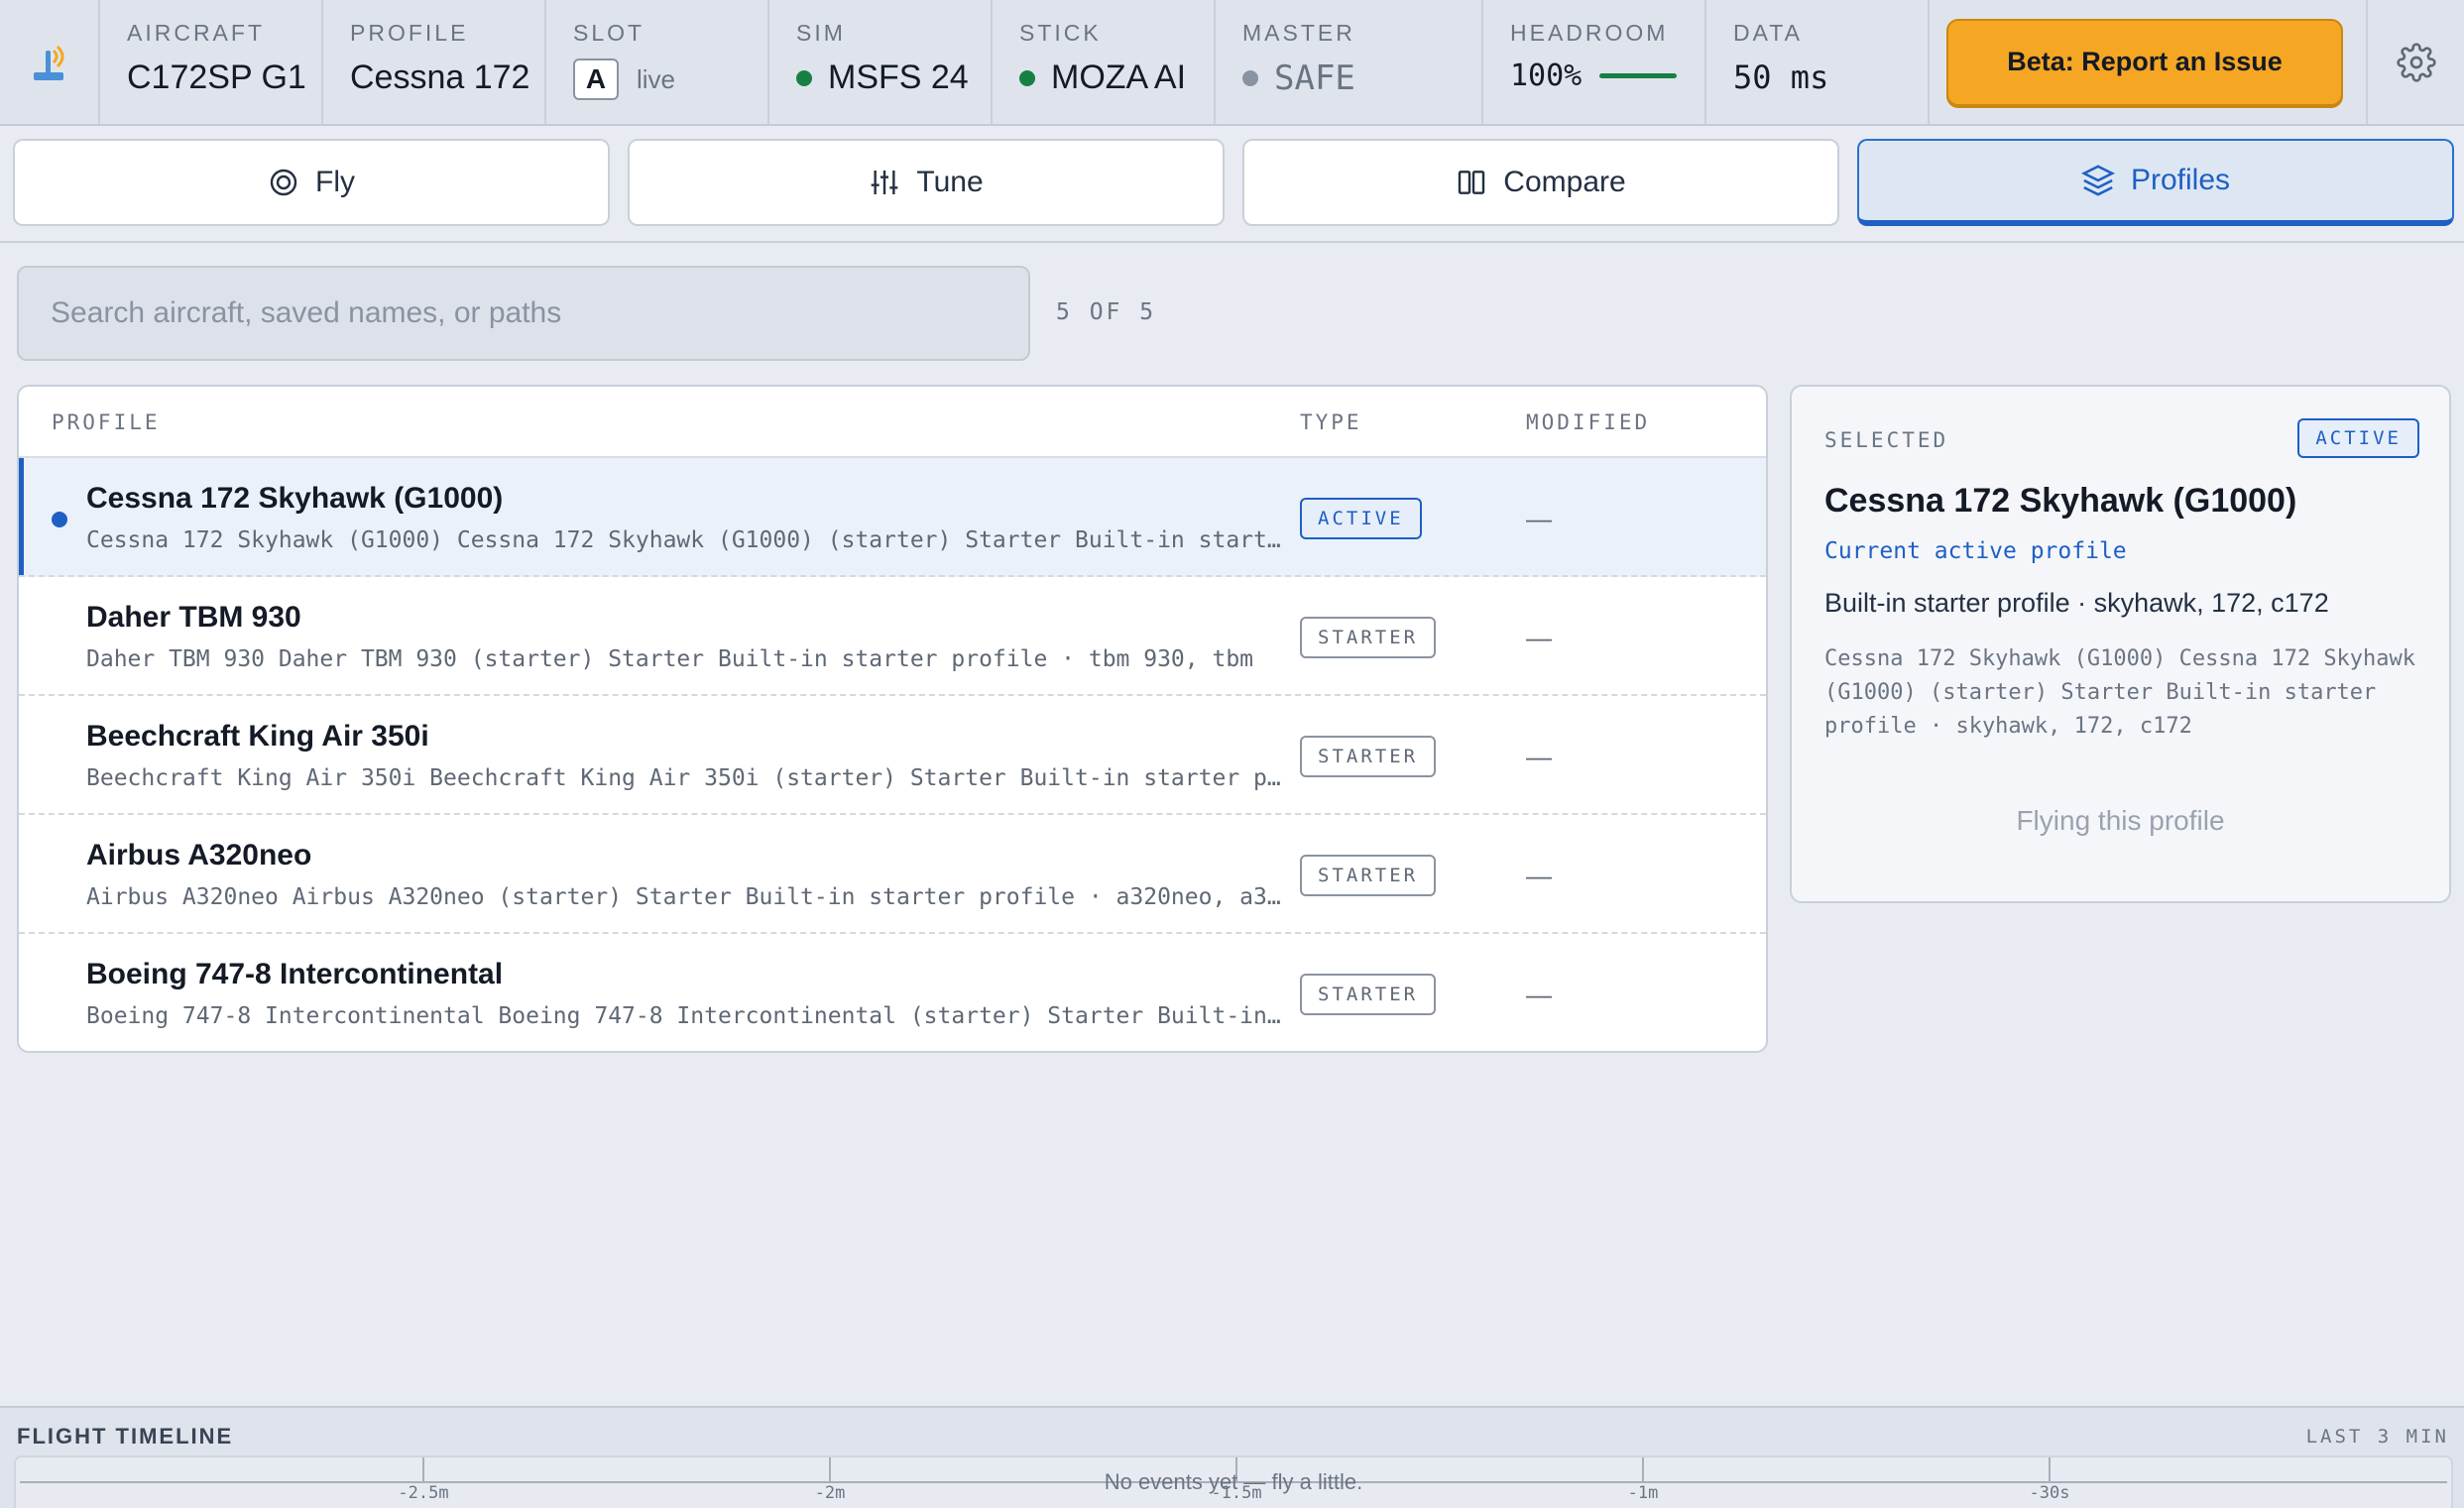 The width and height of the screenshot is (2464, 1508). Describe the element at coordinates (1361, 518) in the screenshot. I see `type-badge: ACTIVE` at that location.